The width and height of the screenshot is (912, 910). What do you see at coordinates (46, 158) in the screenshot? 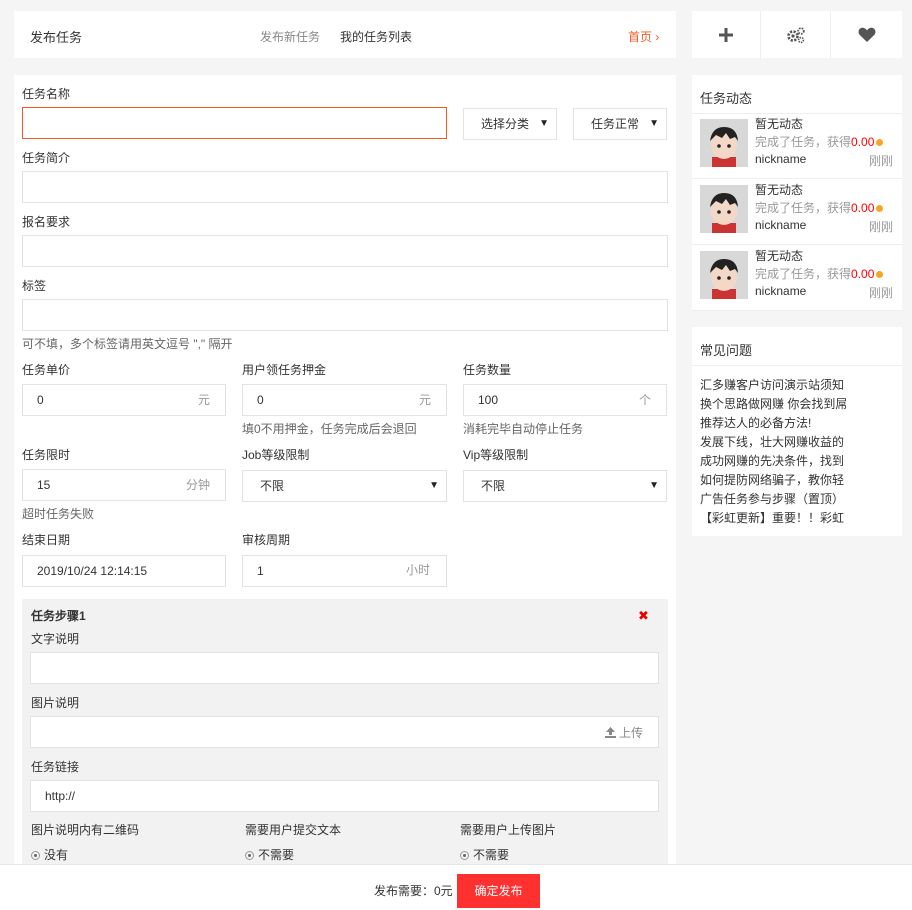
I see `summary-label: 任务简介` at bounding box center [46, 158].